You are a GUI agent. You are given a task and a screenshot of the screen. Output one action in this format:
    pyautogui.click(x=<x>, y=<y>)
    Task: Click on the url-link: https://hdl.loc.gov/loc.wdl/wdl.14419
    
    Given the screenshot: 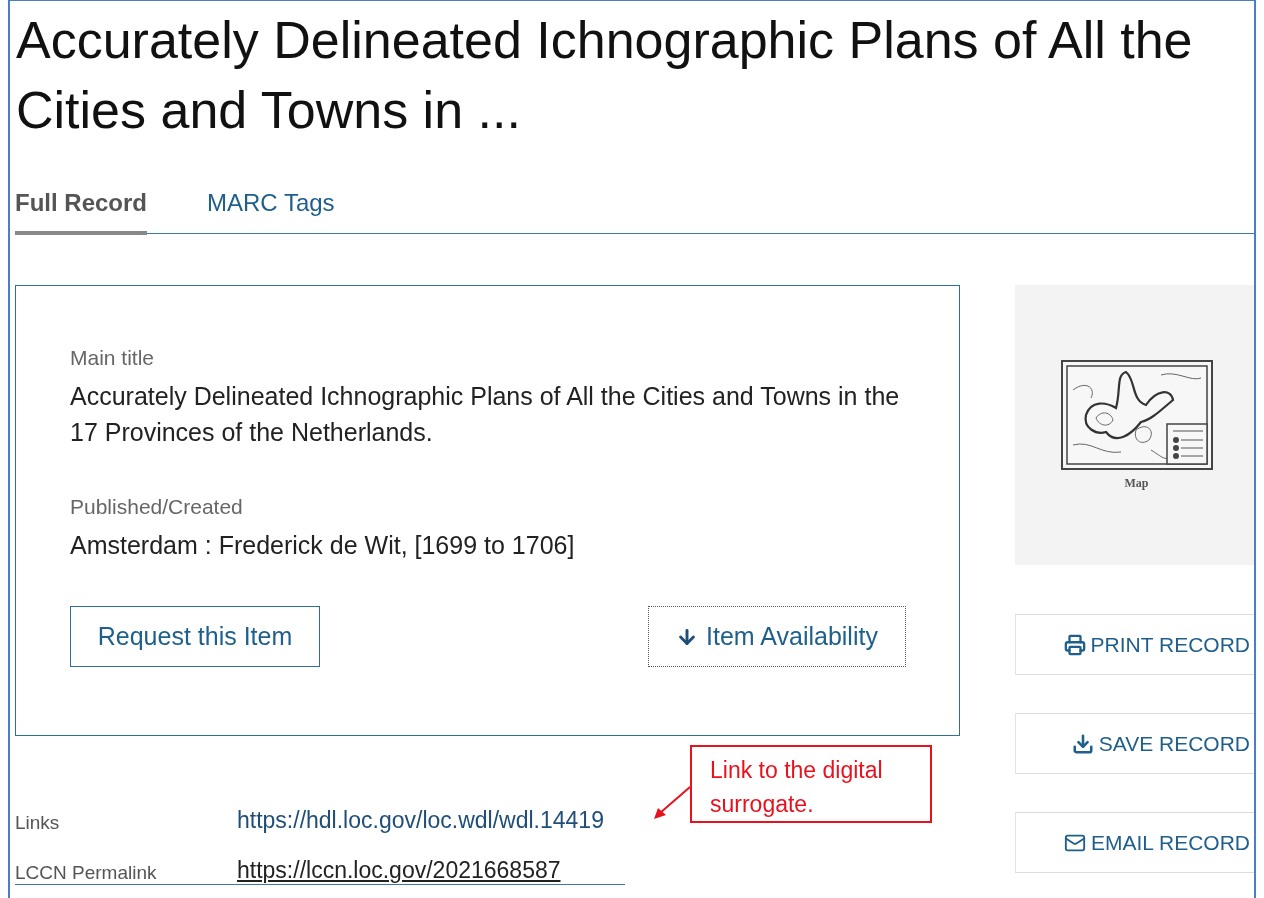 What is the action you would take?
    pyautogui.click(x=420, y=820)
    